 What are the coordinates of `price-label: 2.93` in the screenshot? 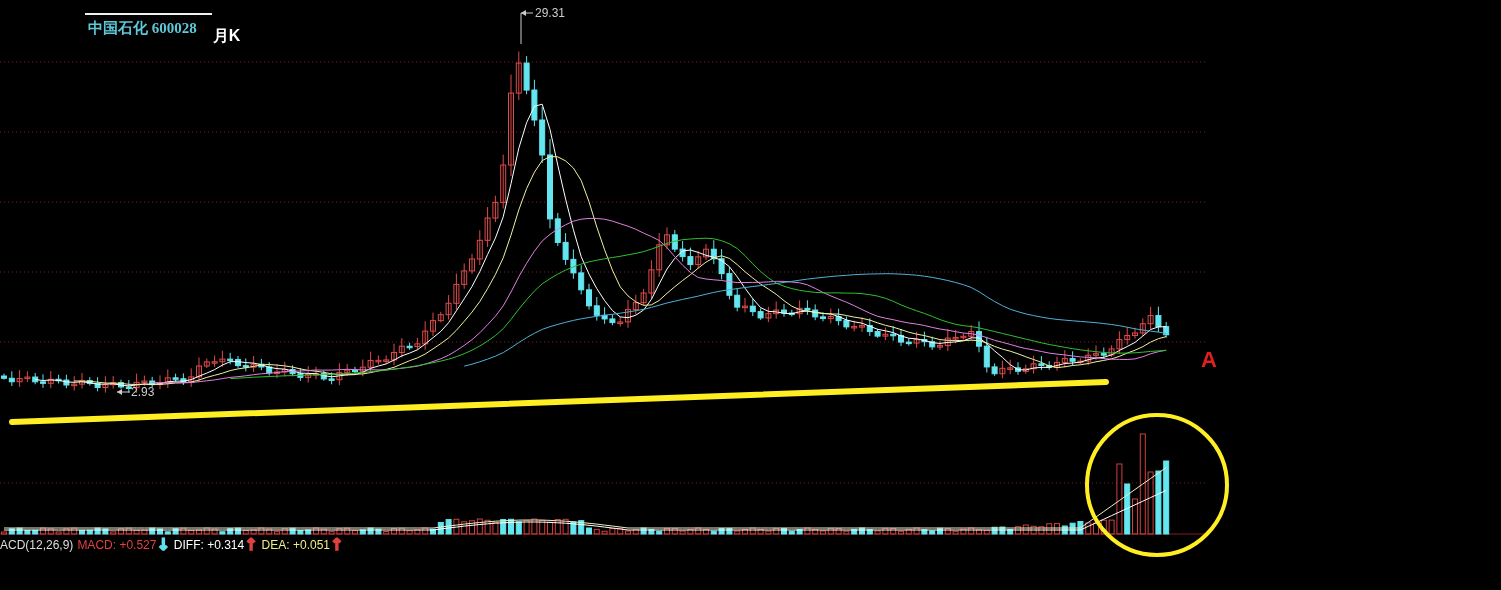 It's located at (143, 392).